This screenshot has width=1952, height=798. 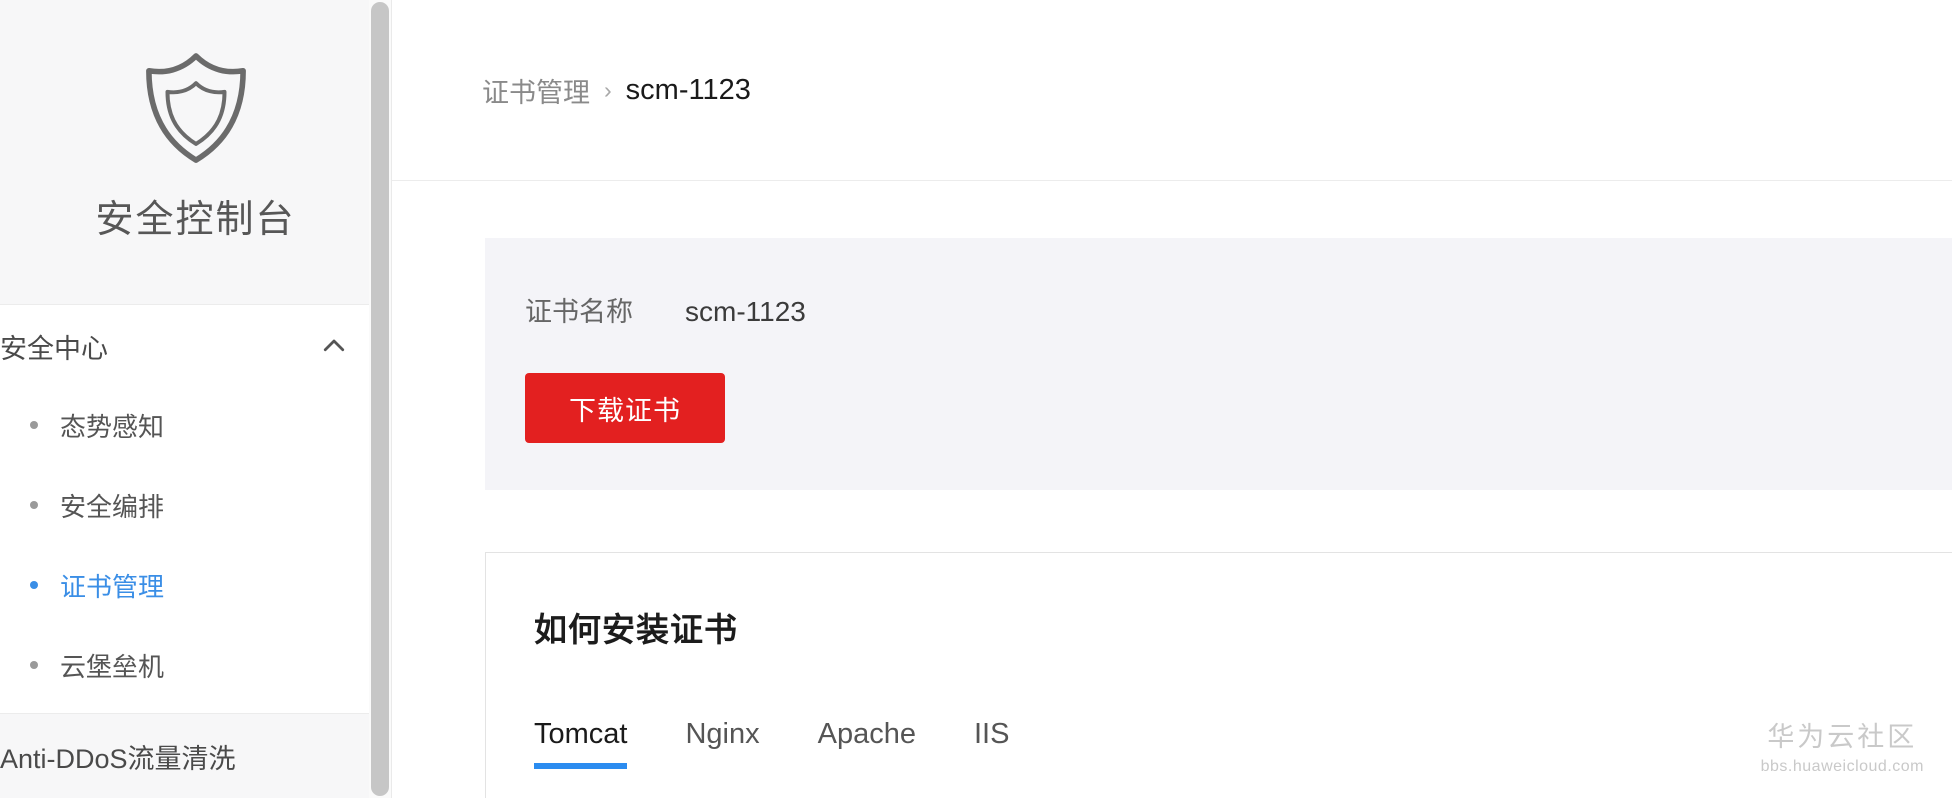 I want to click on sidebar-item-anti-ddos: Anti-DDoS流量清洗, so click(x=195, y=756).